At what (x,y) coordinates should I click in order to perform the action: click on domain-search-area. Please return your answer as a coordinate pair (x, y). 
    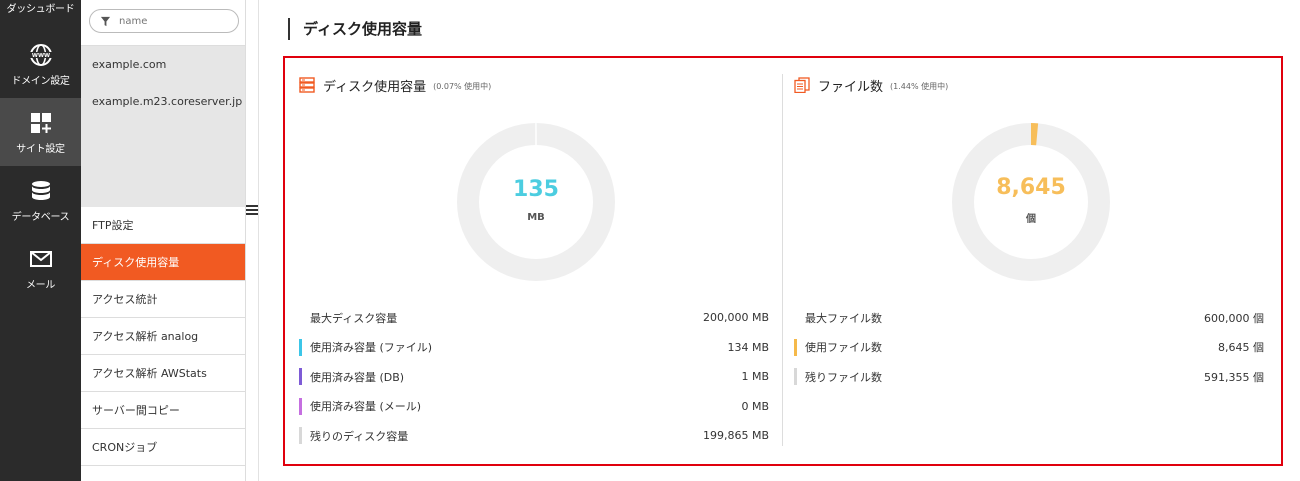
    Looking at the image, I should click on (163, 23).